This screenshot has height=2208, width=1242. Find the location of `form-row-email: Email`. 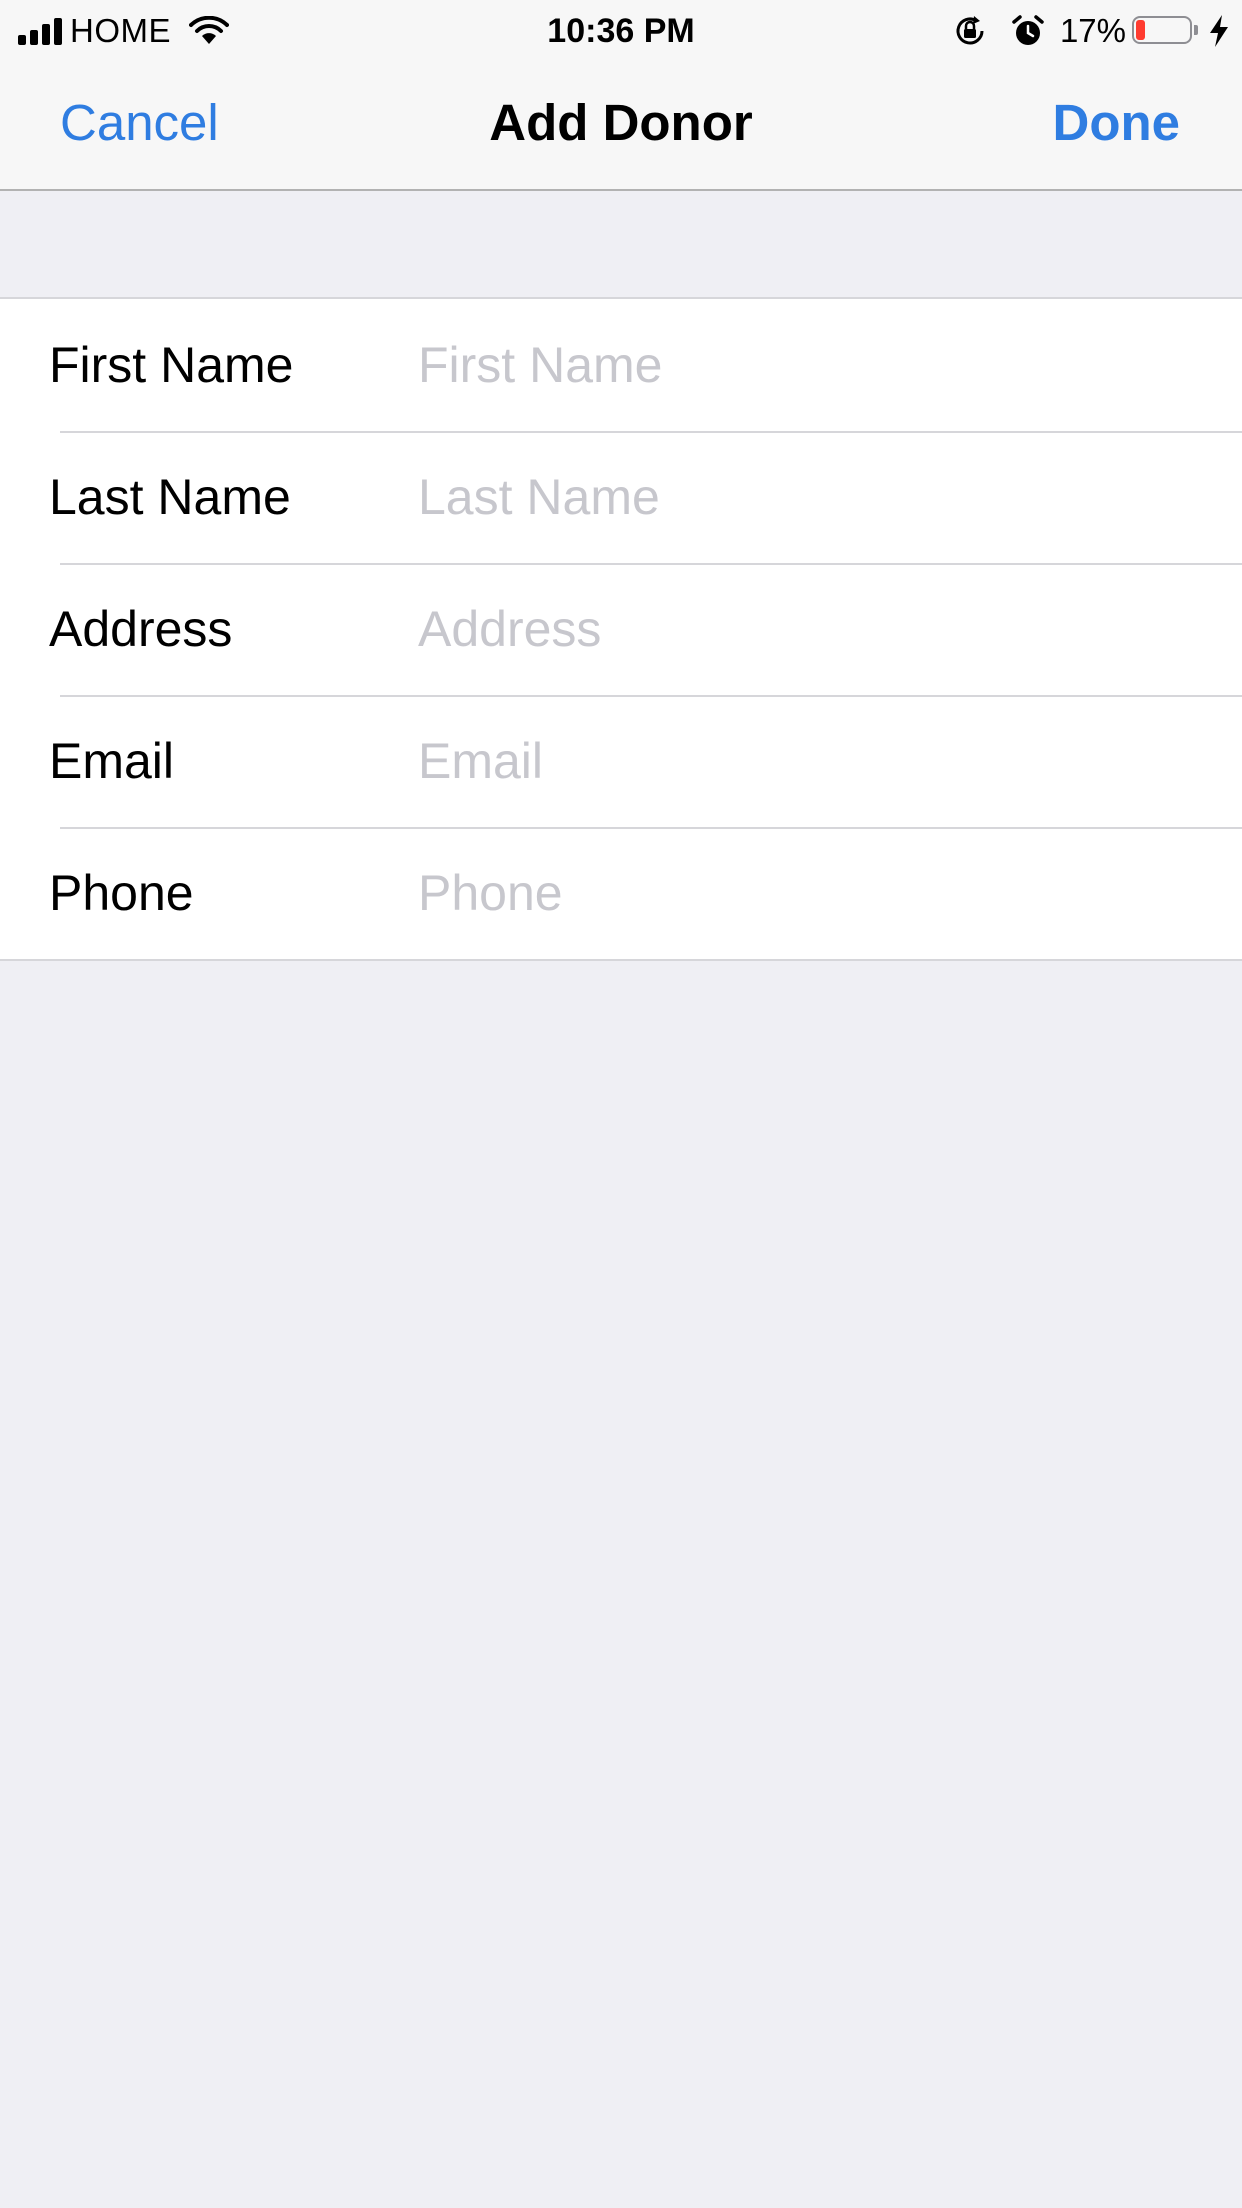

form-row-email: Email is located at coordinates (621, 761).